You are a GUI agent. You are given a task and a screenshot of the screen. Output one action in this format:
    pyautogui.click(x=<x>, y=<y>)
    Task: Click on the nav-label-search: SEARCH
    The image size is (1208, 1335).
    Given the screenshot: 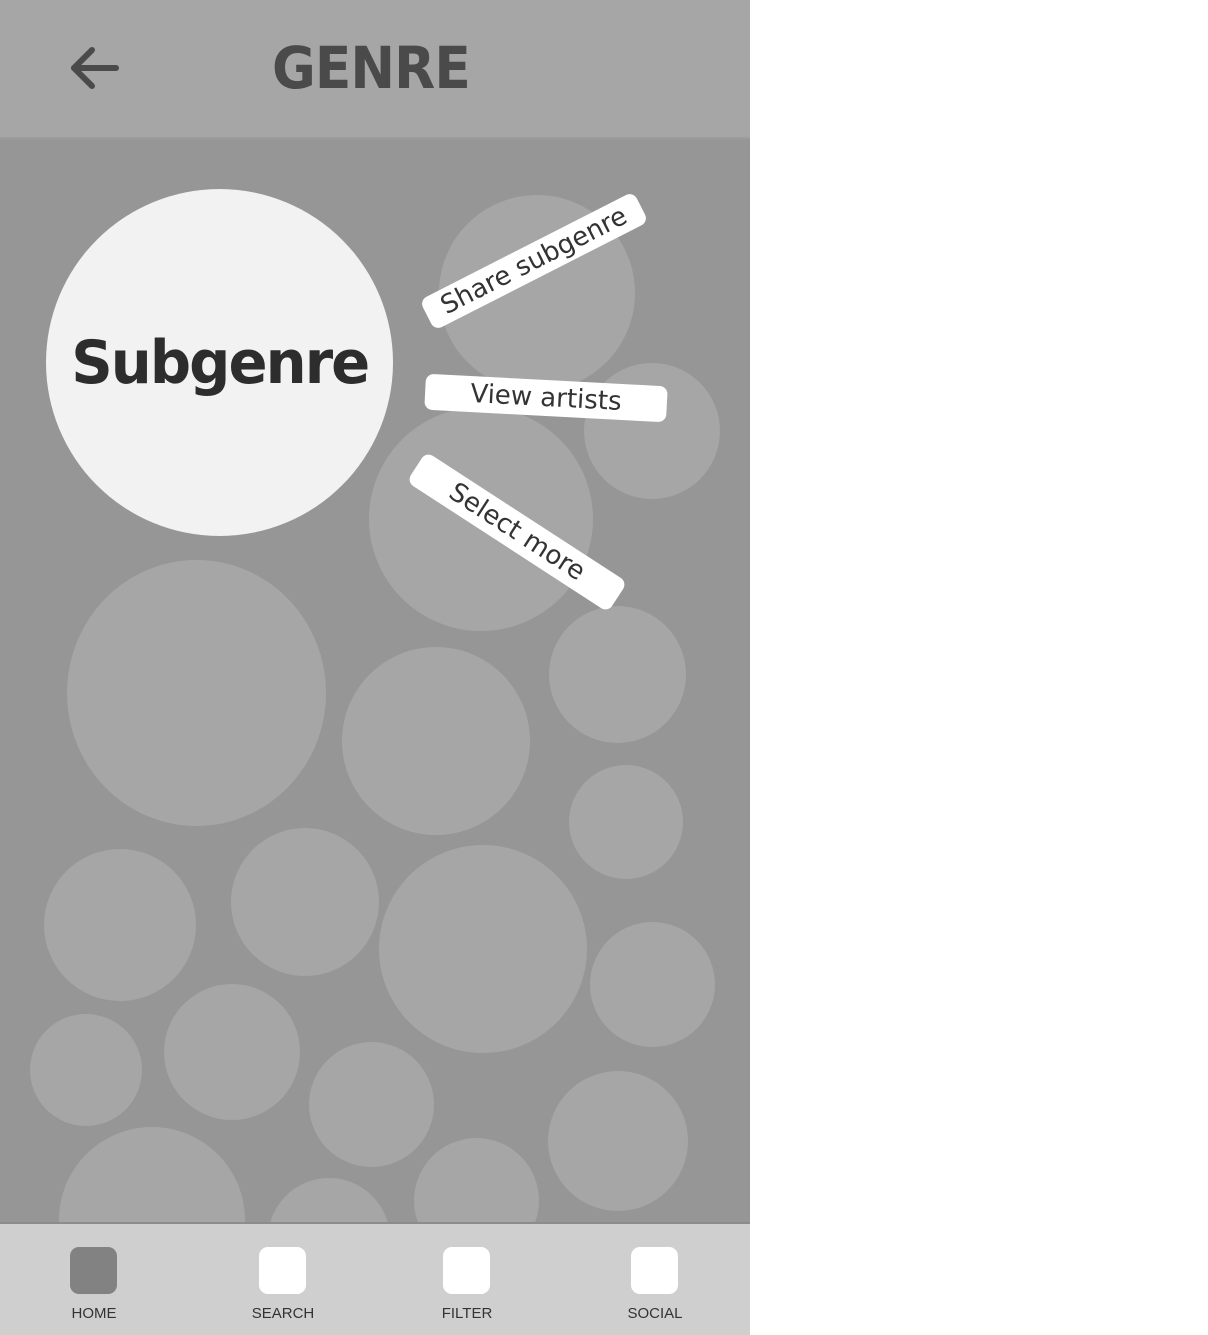 What is the action you would take?
    pyautogui.click(x=283, y=1313)
    